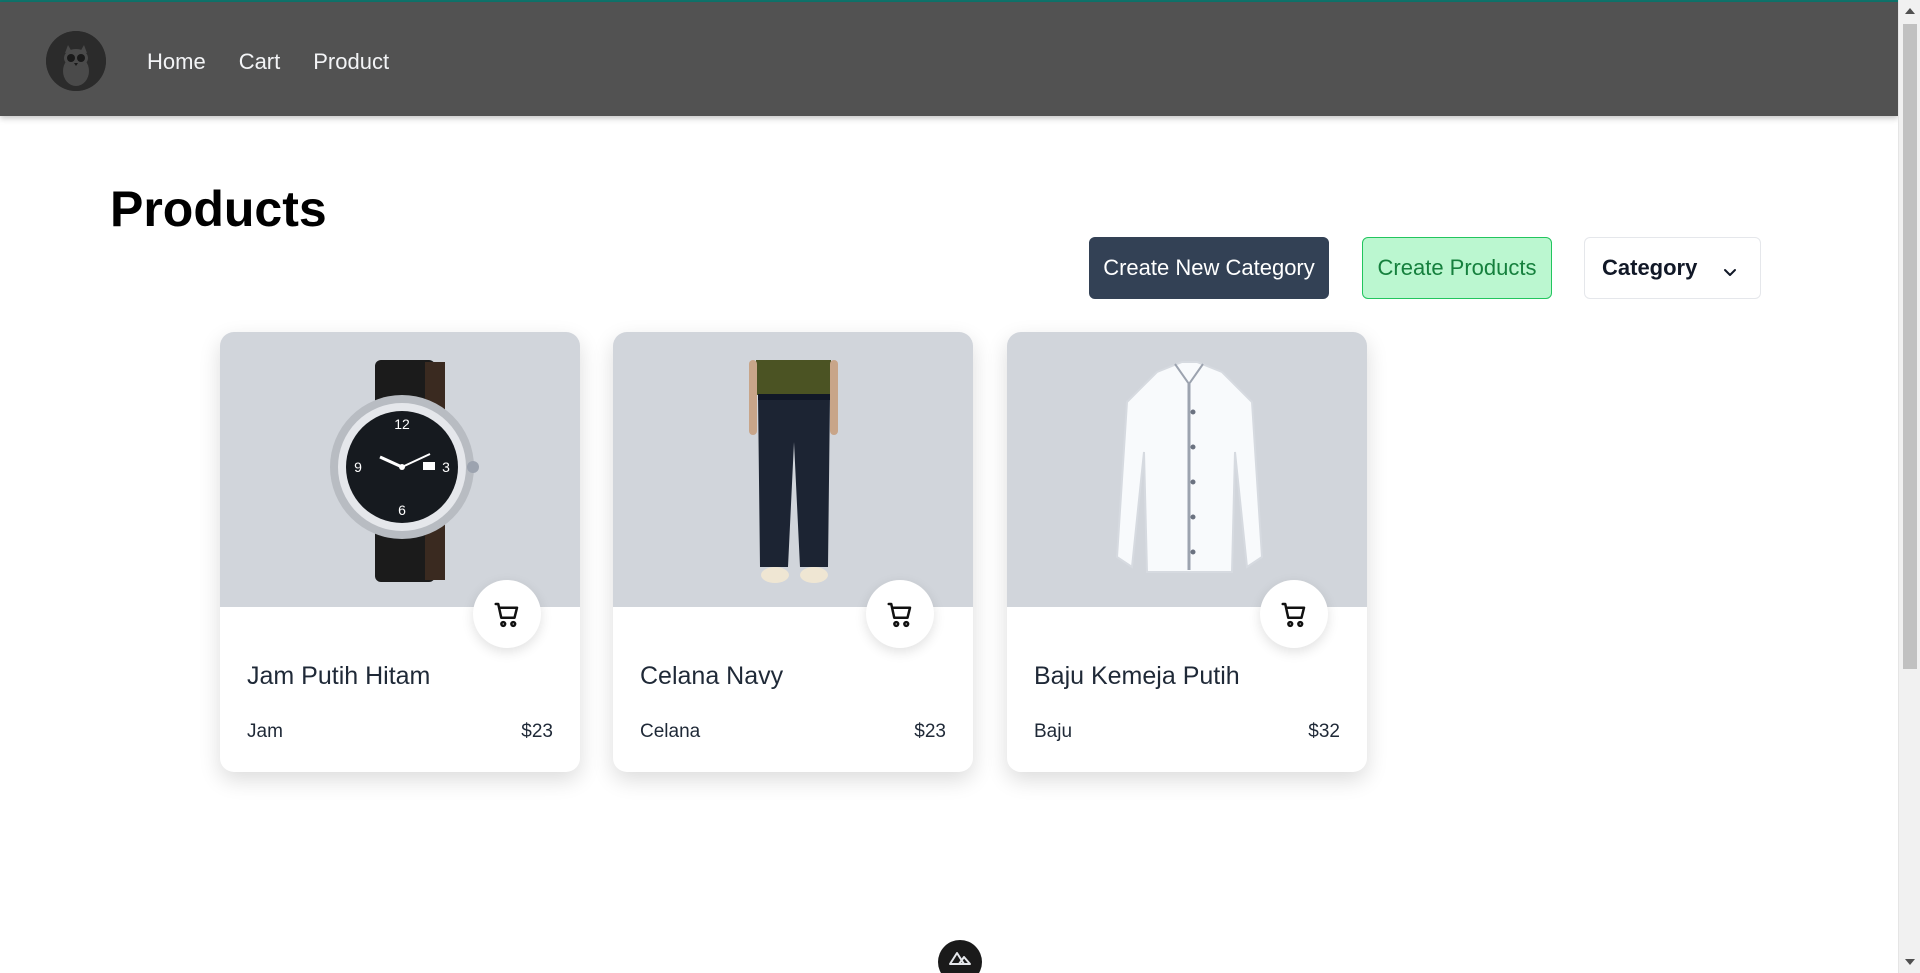  Describe the element at coordinates (176, 62) in the screenshot. I see `nav-link-home: Home` at that location.